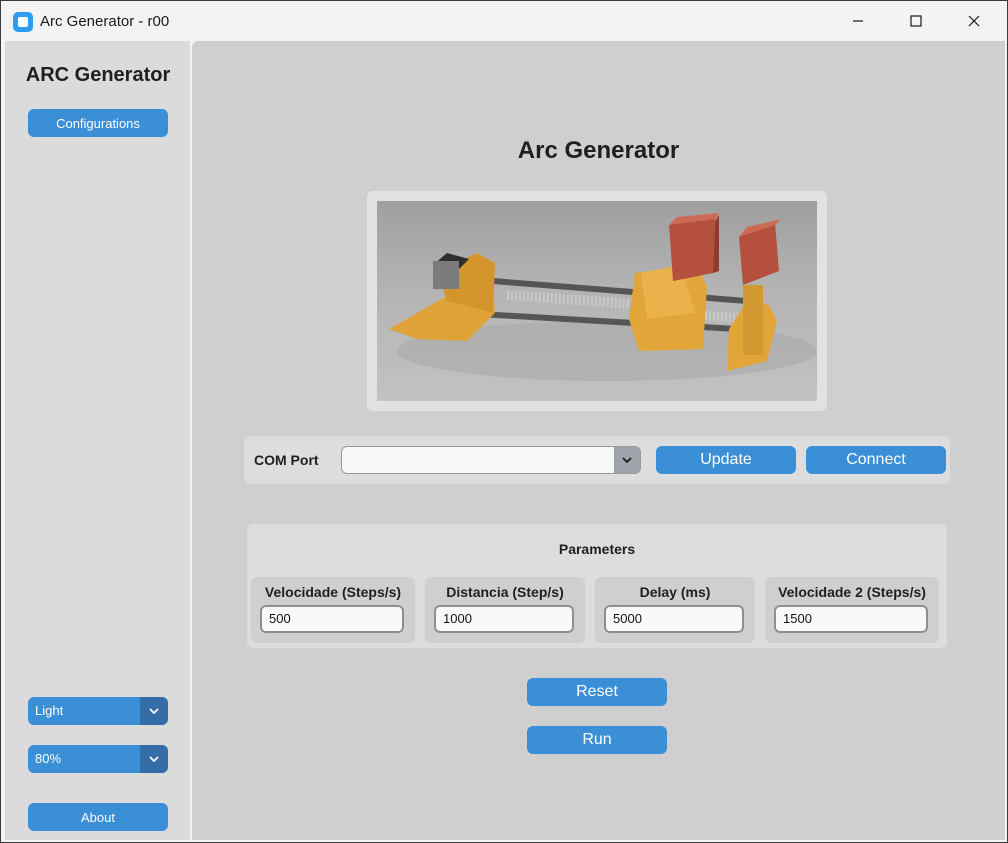  I want to click on param-velocidade: Velocidade (Steps/s) 500, so click(333, 610).